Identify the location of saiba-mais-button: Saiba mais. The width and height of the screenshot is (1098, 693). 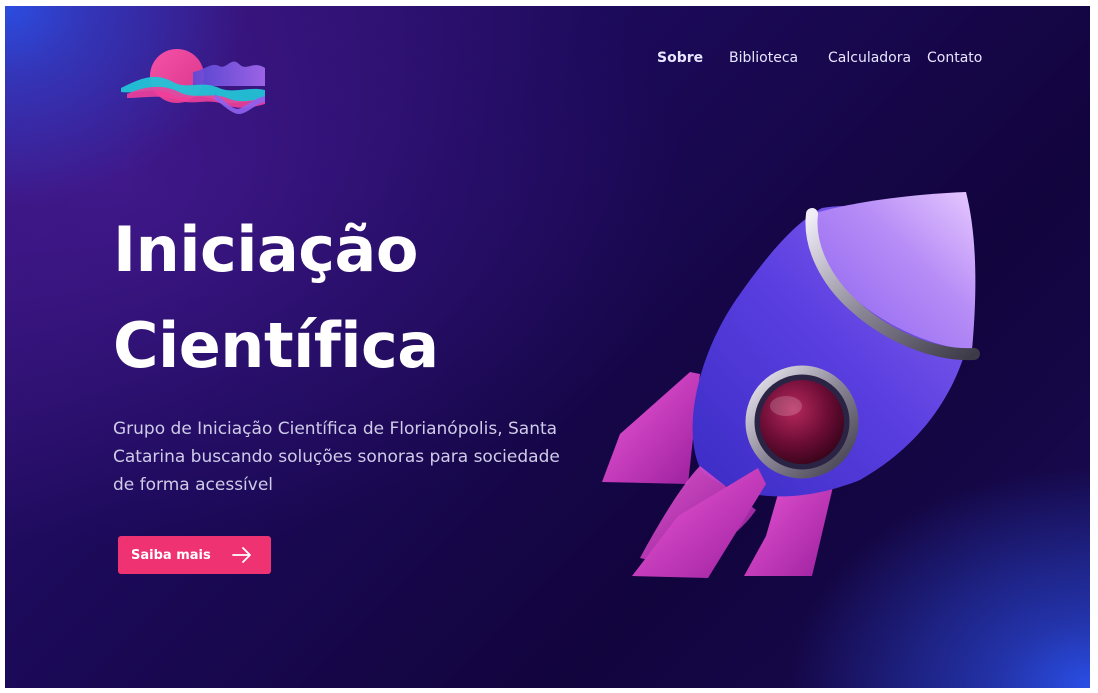
(194, 555).